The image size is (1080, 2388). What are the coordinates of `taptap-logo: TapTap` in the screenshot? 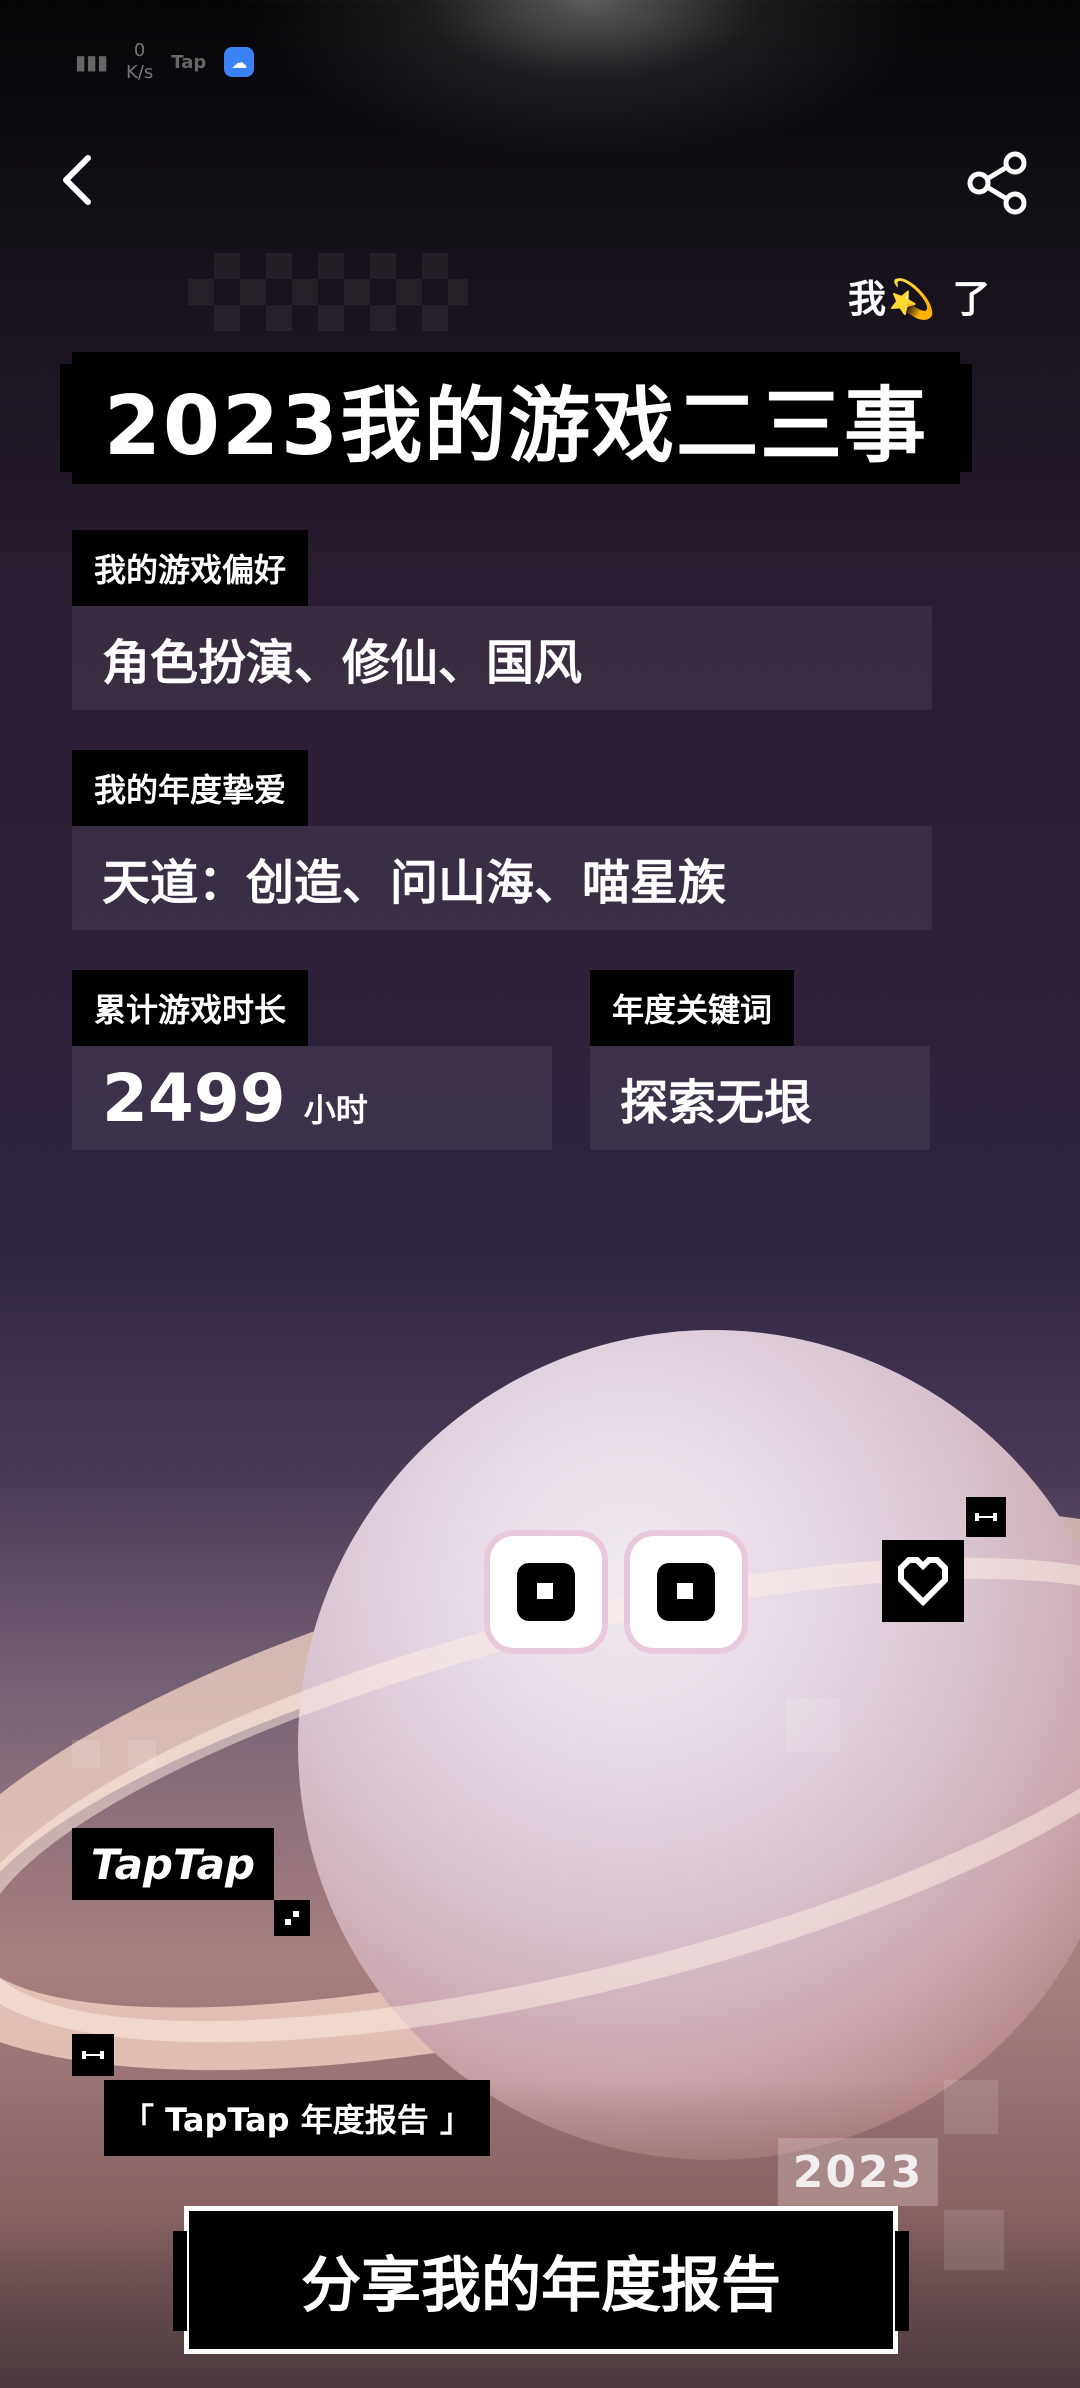 It's located at (173, 1864).